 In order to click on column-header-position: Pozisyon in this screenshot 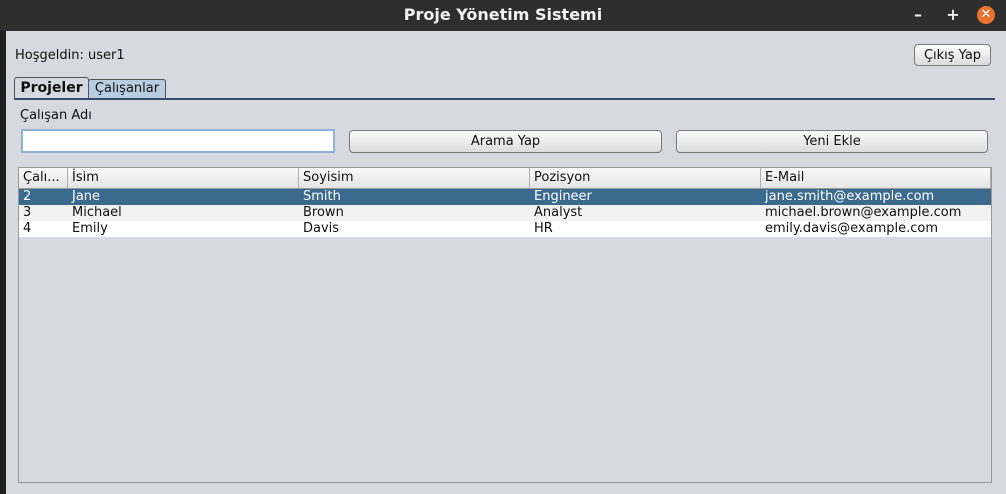, I will do `click(645, 178)`.